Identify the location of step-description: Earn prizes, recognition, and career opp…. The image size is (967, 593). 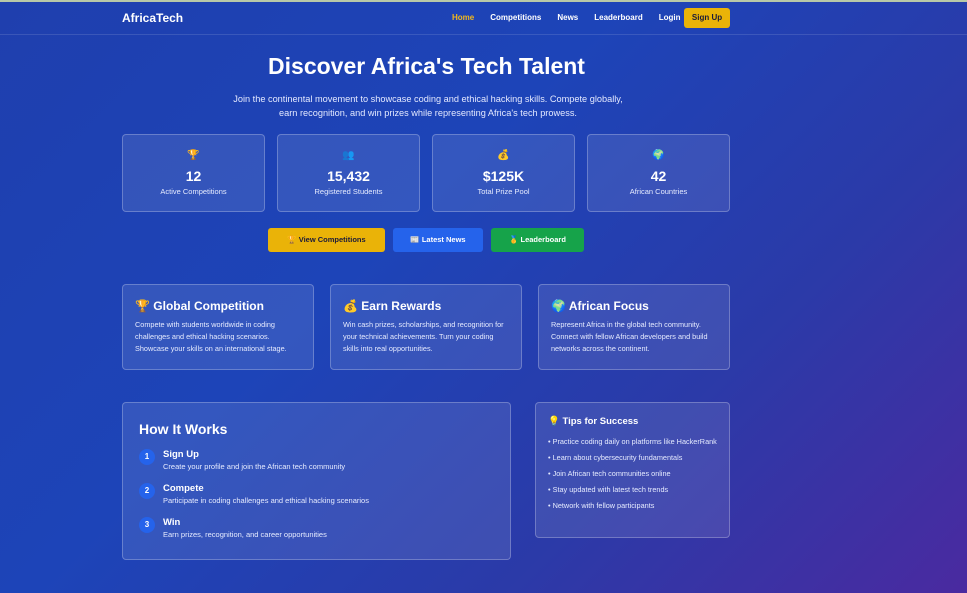
(245, 534).